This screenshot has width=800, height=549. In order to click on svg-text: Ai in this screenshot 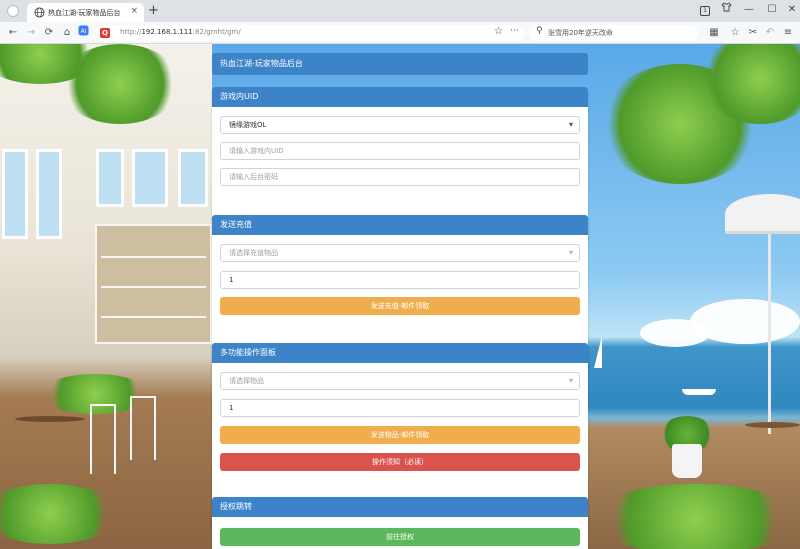, I will do `click(83, 31)`.